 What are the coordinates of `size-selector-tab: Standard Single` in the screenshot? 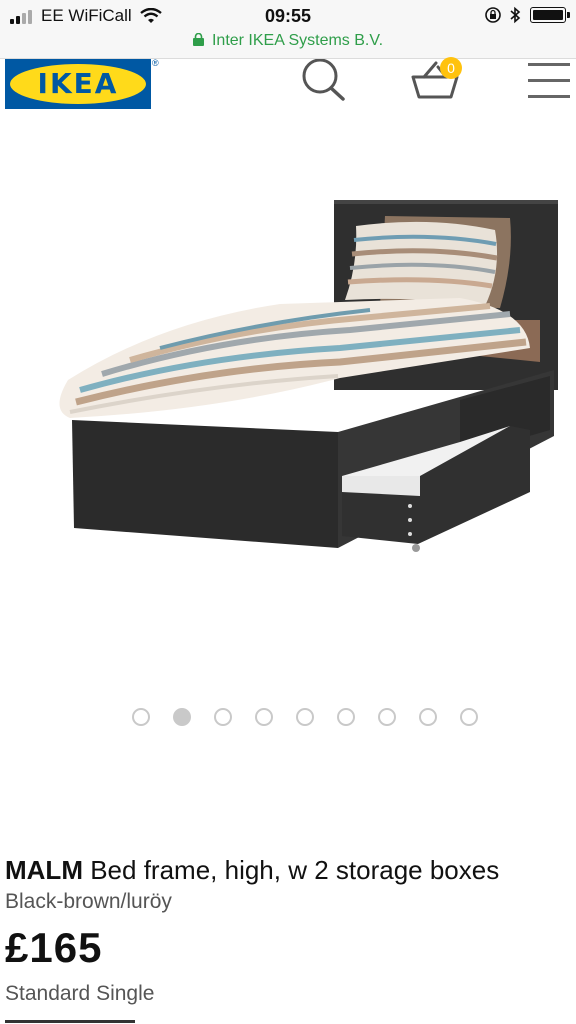 It's located at (80, 1001).